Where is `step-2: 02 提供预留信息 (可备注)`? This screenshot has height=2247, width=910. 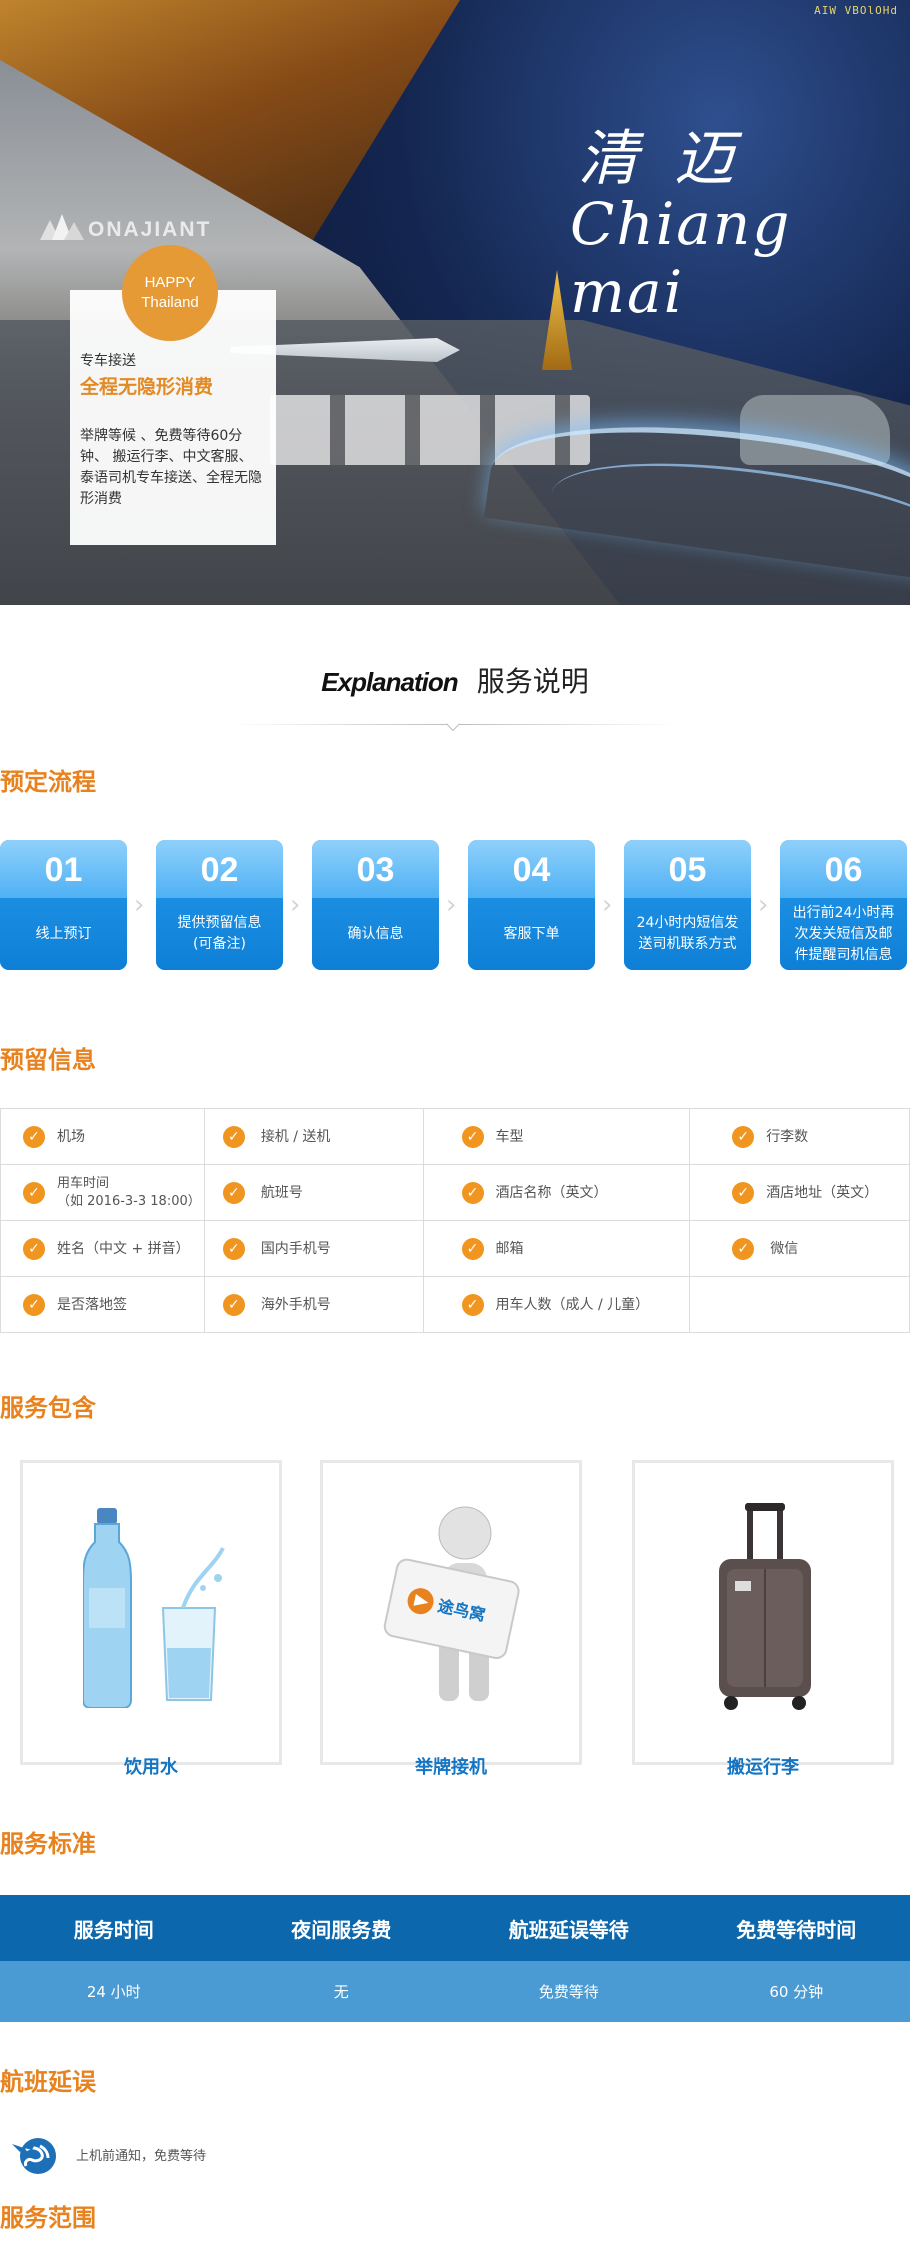
step-2: 02 提供预留信息 (可备注) is located at coordinates (219, 905).